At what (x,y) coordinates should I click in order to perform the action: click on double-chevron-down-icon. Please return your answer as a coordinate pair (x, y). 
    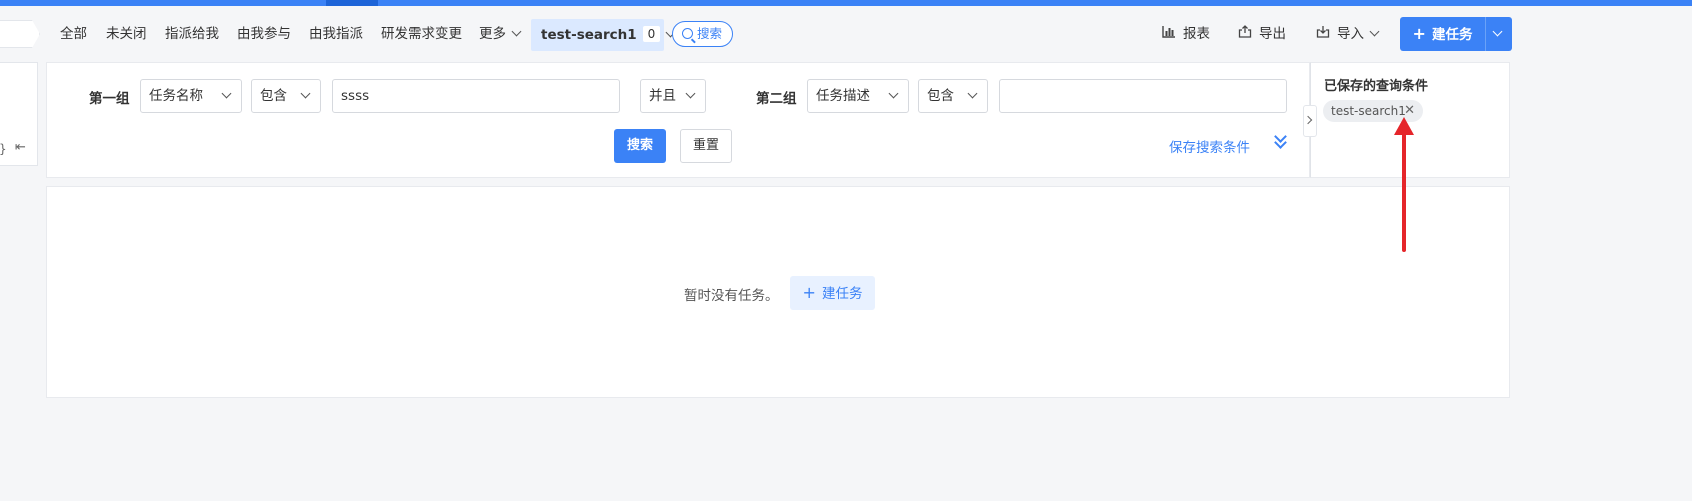
    Looking at the image, I should click on (1281, 141).